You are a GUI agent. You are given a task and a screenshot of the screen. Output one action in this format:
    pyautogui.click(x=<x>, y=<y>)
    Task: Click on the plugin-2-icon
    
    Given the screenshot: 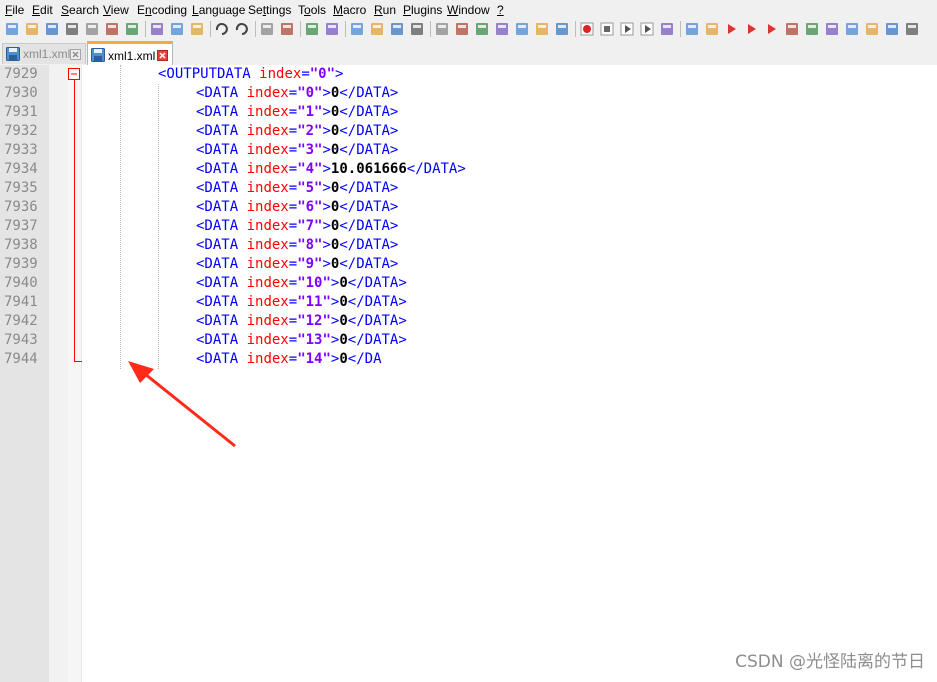 What is the action you would take?
    pyautogui.click(x=872, y=29)
    